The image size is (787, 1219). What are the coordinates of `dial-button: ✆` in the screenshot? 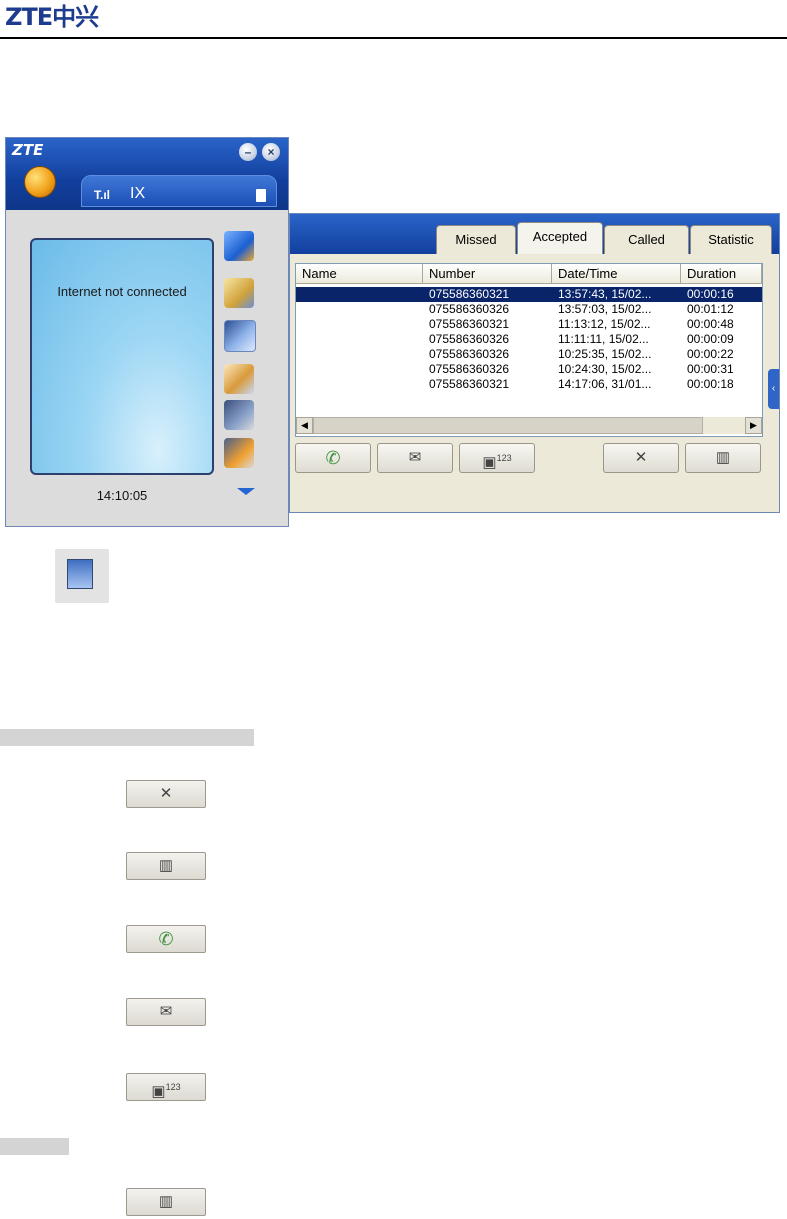 It's located at (333, 458).